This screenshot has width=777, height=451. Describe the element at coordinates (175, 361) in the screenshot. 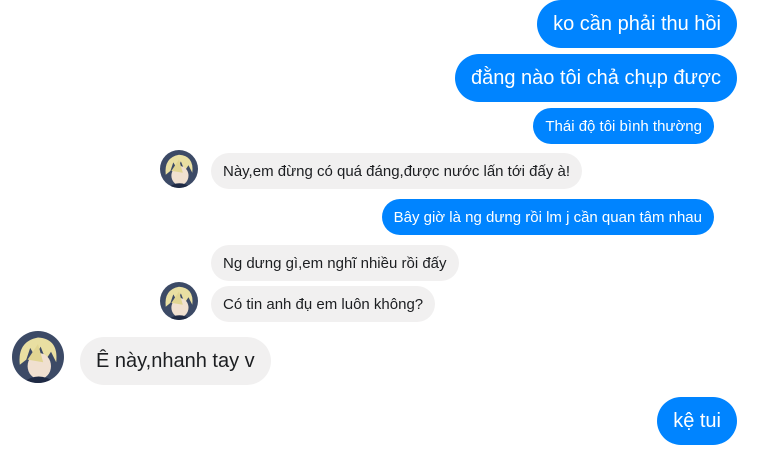

I see `message-bubble-incoming: Ê này,nhanh tay v` at that location.